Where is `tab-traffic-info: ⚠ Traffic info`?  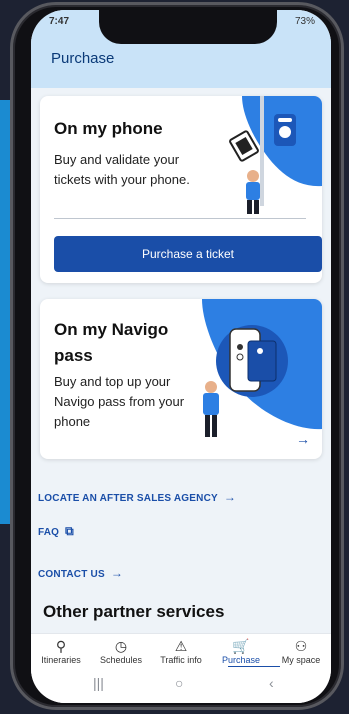
tab-traffic-info: ⚠ Traffic info is located at coordinates (181, 651).